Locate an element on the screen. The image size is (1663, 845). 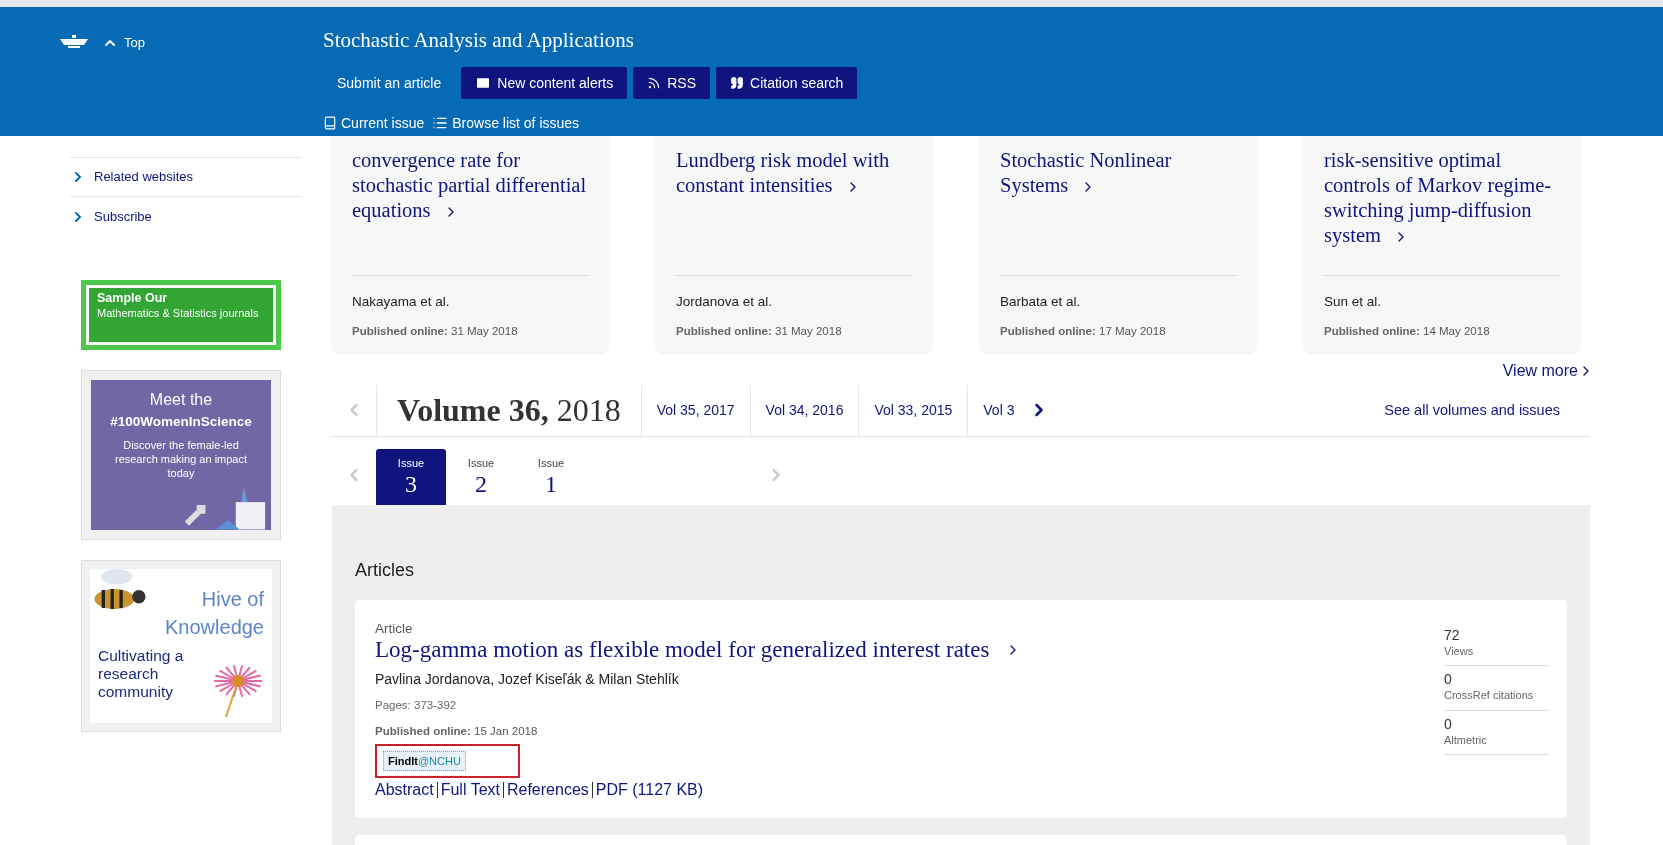
teapot-logo-icon is located at coordinates (74, 41).